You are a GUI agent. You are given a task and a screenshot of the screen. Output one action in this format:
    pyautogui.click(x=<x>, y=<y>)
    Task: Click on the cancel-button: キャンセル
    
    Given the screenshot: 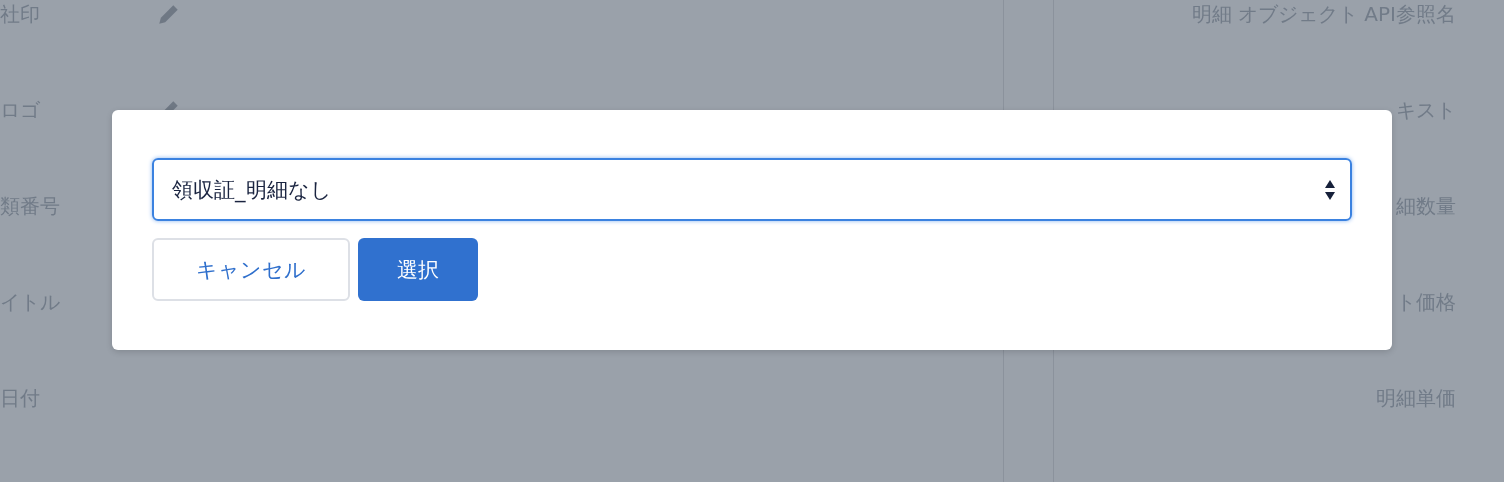 What is the action you would take?
    pyautogui.click(x=251, y=269)
    